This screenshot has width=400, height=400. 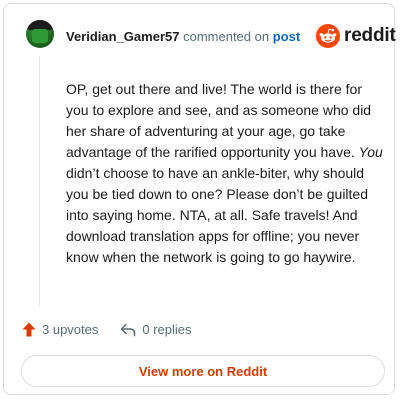 I want to click on view-more-button: View more on Reddit, so click(x=203, y=371).